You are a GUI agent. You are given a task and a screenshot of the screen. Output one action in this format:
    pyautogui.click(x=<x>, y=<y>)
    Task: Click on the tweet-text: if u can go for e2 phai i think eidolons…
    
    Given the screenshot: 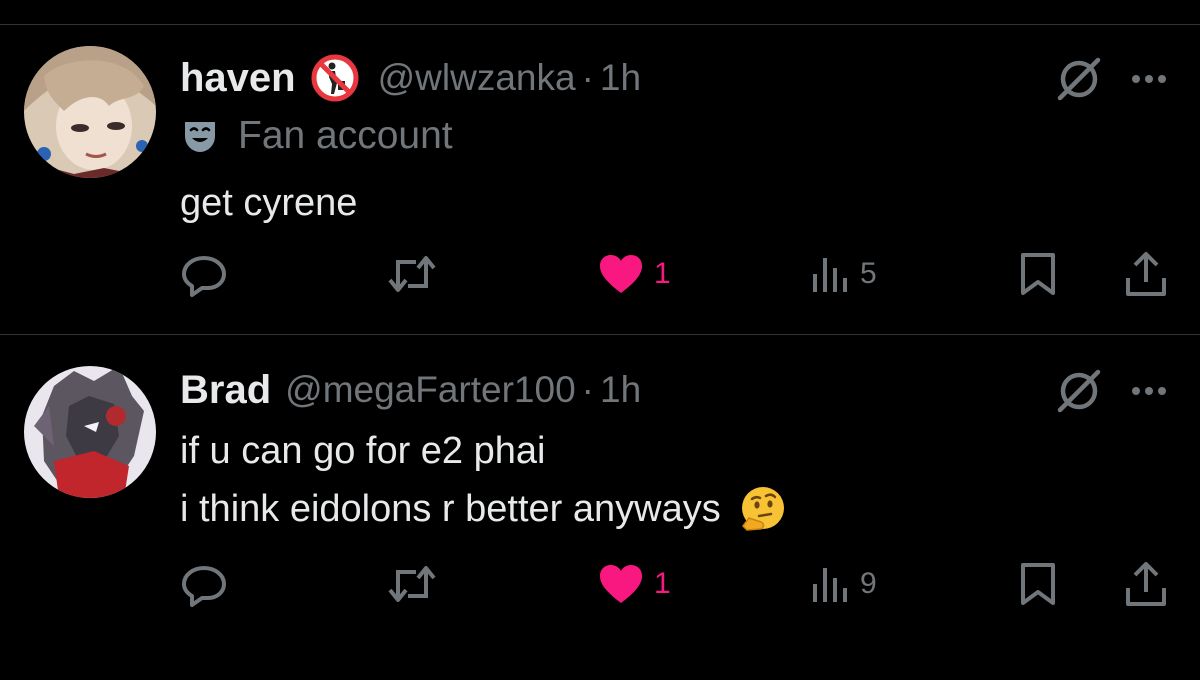 What is the action you would take?
    pyautogui.click(x=483, y=480)
    